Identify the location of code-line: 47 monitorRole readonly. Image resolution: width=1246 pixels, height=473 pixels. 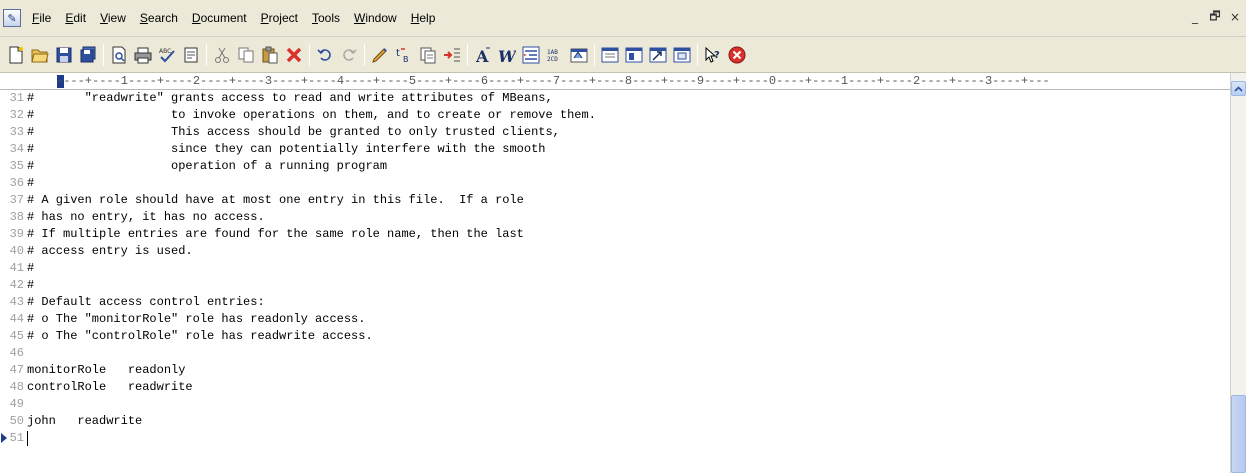
(615, 370).